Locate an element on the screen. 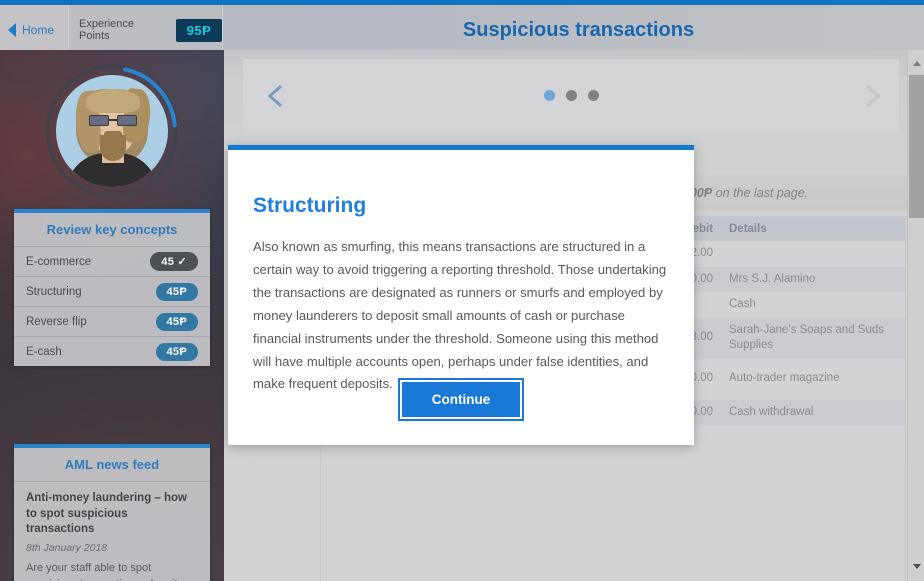 This screenshot has width=924, height=581. experience-points-panel: Experience Points 95Ᵽ is located at coordinates (145, 30).